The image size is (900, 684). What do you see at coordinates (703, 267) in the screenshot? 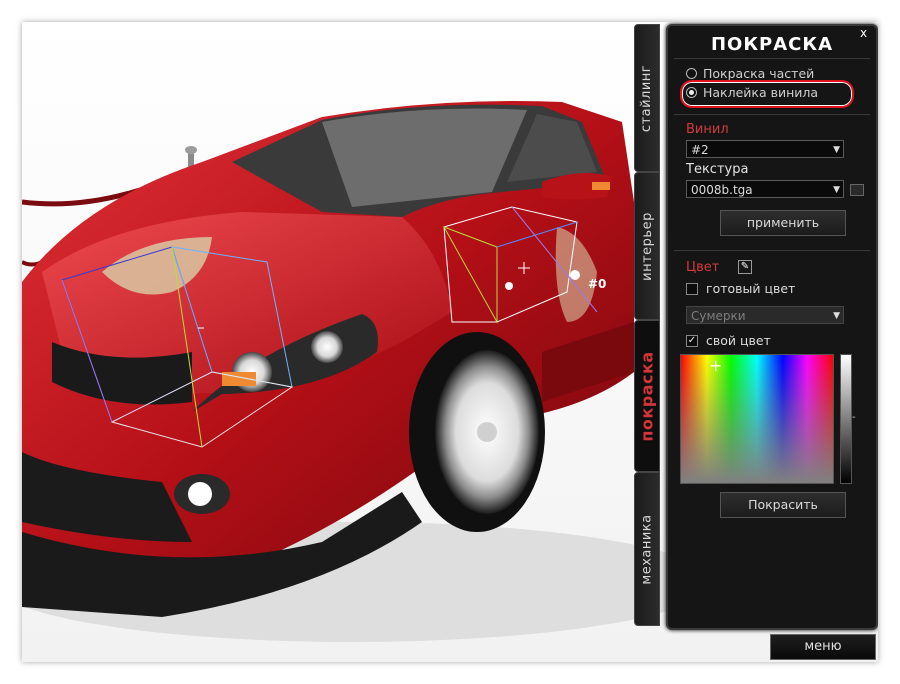
I see `color-label: Цвет` at bounding box center [703, 267].